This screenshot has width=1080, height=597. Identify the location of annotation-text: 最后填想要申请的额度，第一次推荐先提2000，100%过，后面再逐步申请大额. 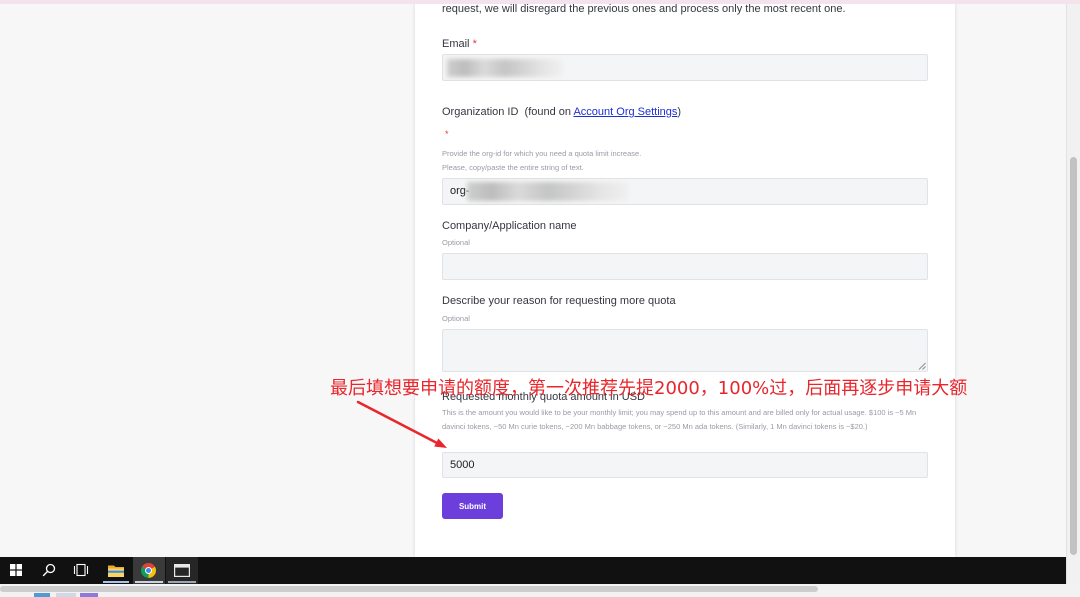
(649, 388).